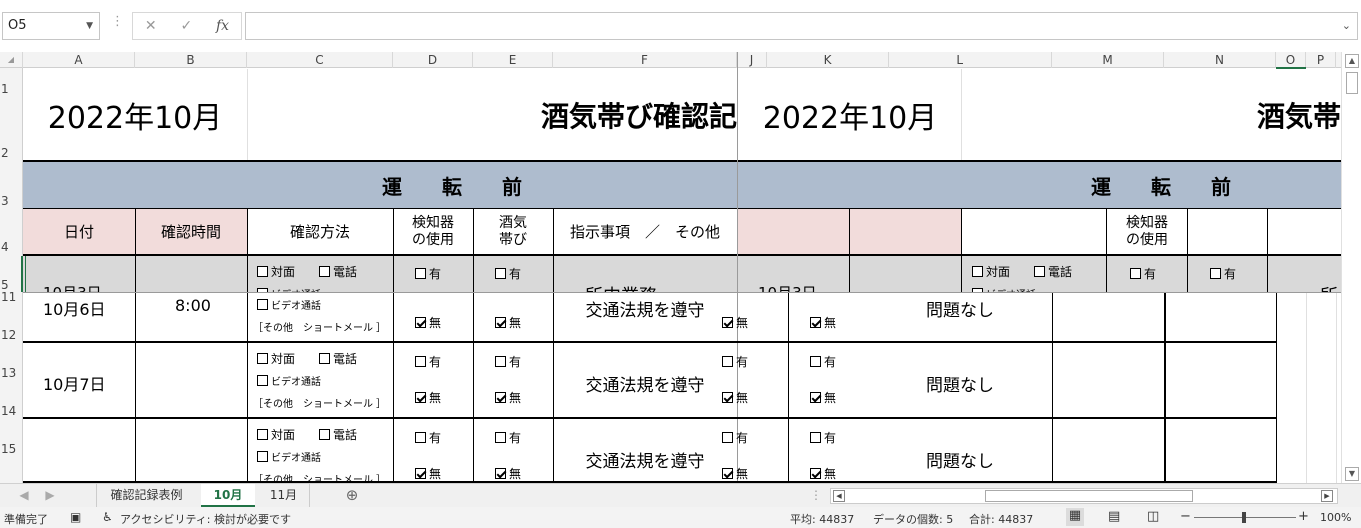 This screenshot has width=1361, height=528. What do you see at coordinates (1089, 496) in the screenshot?
I see `hscroll-thumb` at bounding box center [1089, 496].